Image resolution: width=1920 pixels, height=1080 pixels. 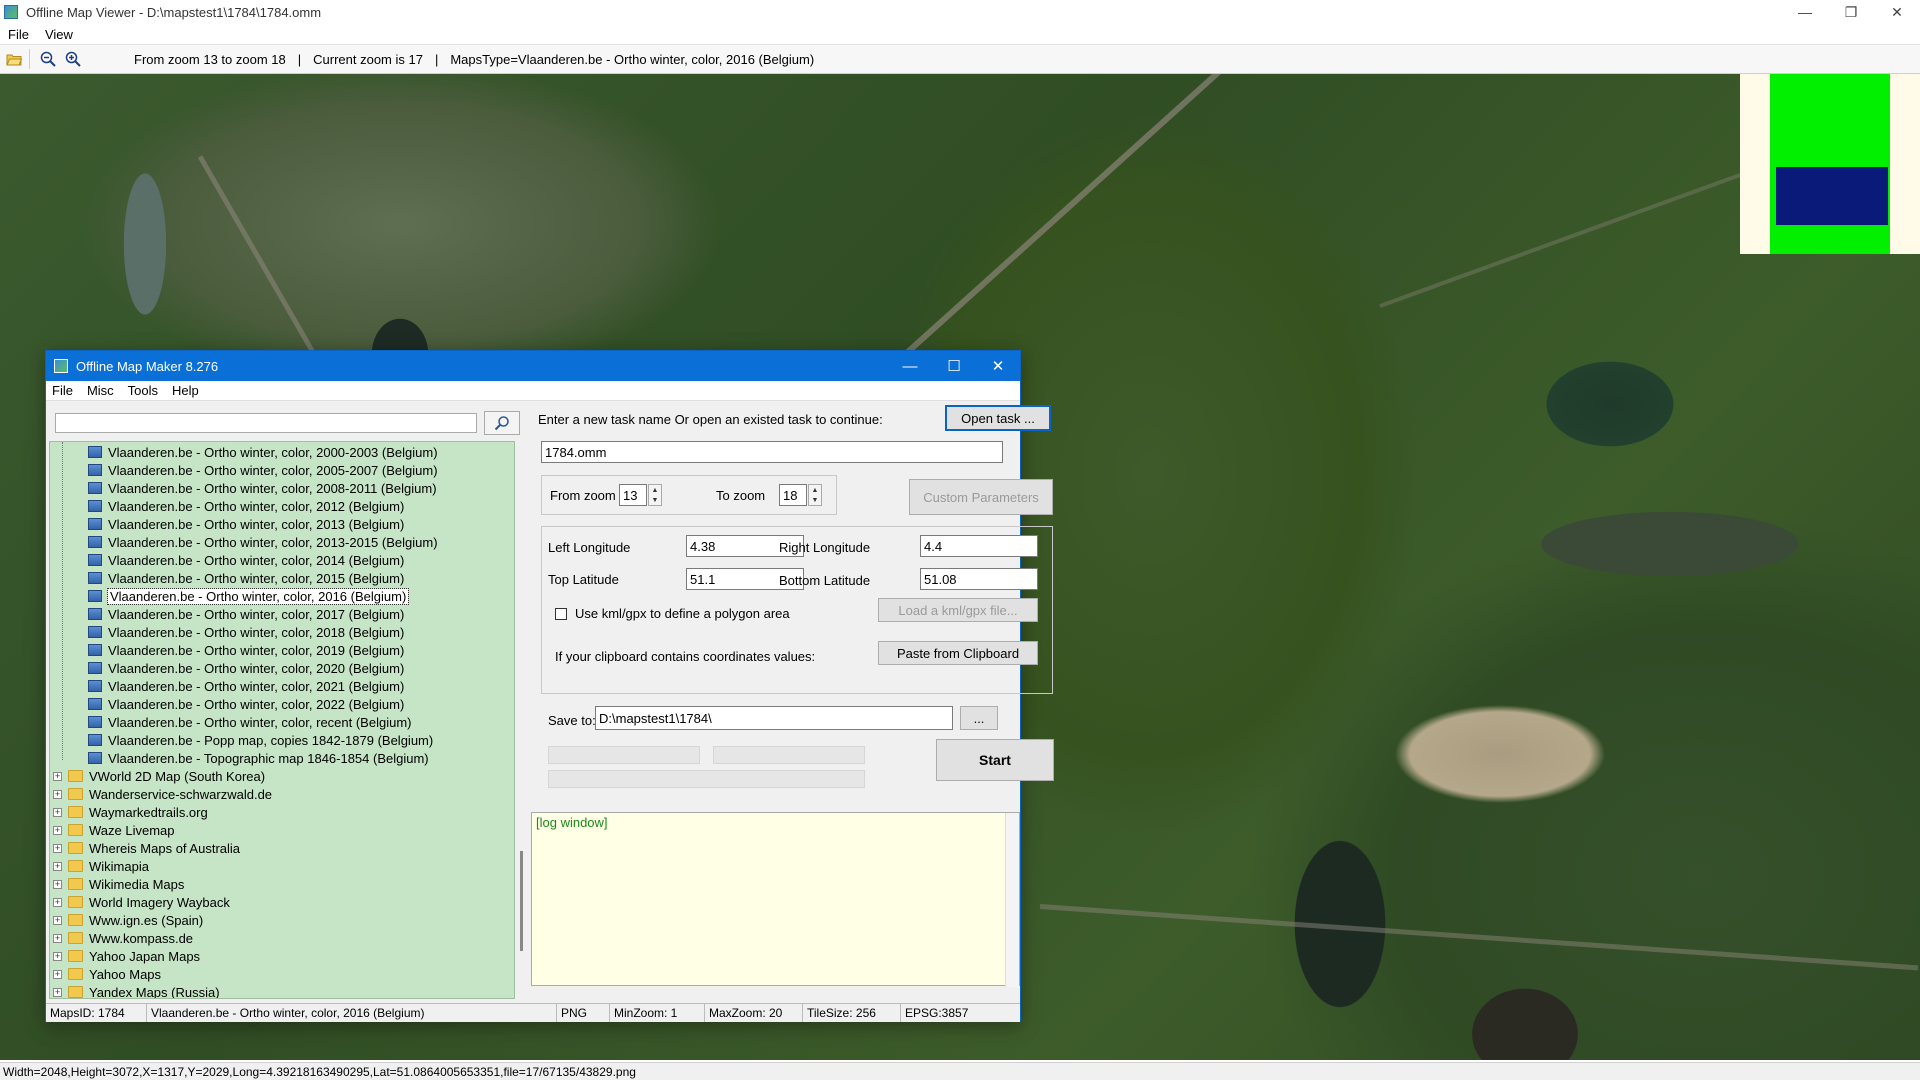 What do you see at coordinates (177, 776) in the screenshot?
I see `tree-item-label: VWorld 2D Map (South Korea)` at bounding box center [177, 776].